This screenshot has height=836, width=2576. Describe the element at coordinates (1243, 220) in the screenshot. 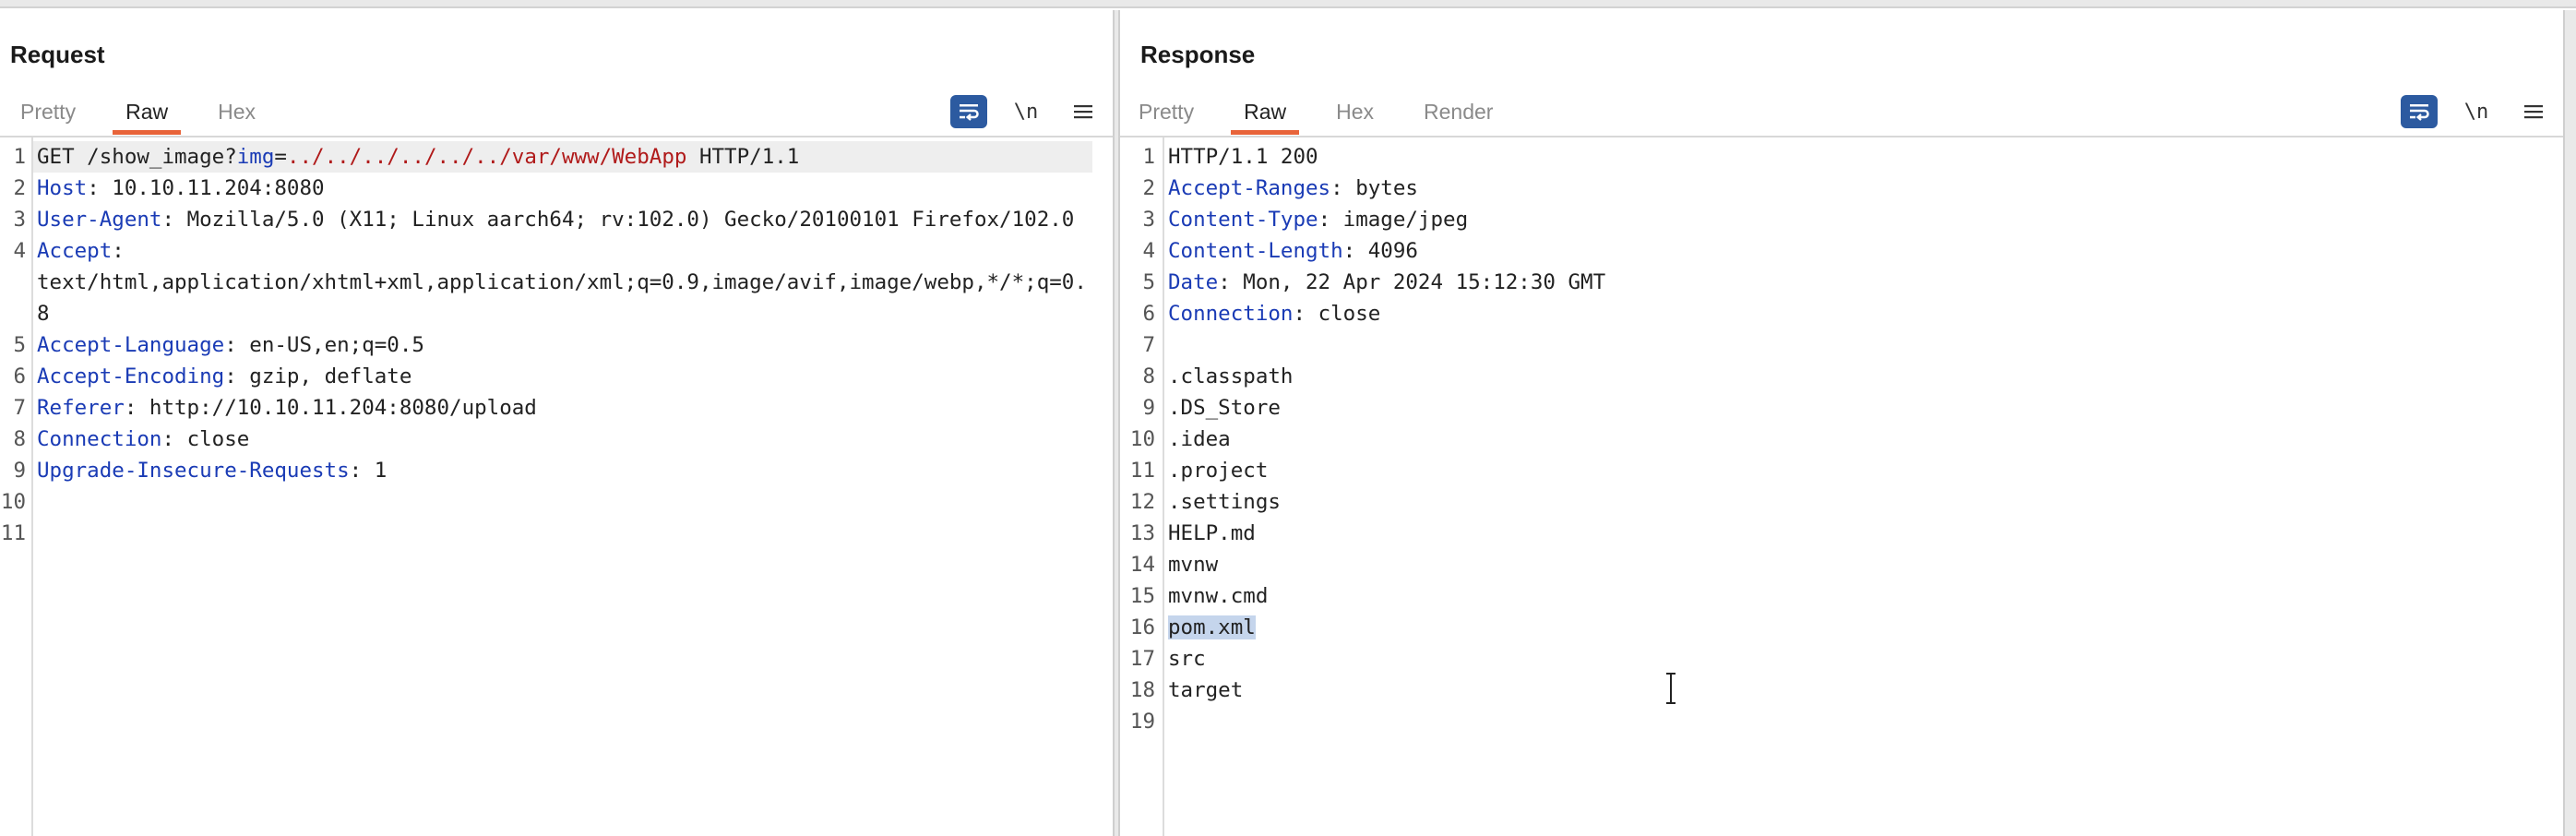

I see `header-name: Content-Type` at that location.